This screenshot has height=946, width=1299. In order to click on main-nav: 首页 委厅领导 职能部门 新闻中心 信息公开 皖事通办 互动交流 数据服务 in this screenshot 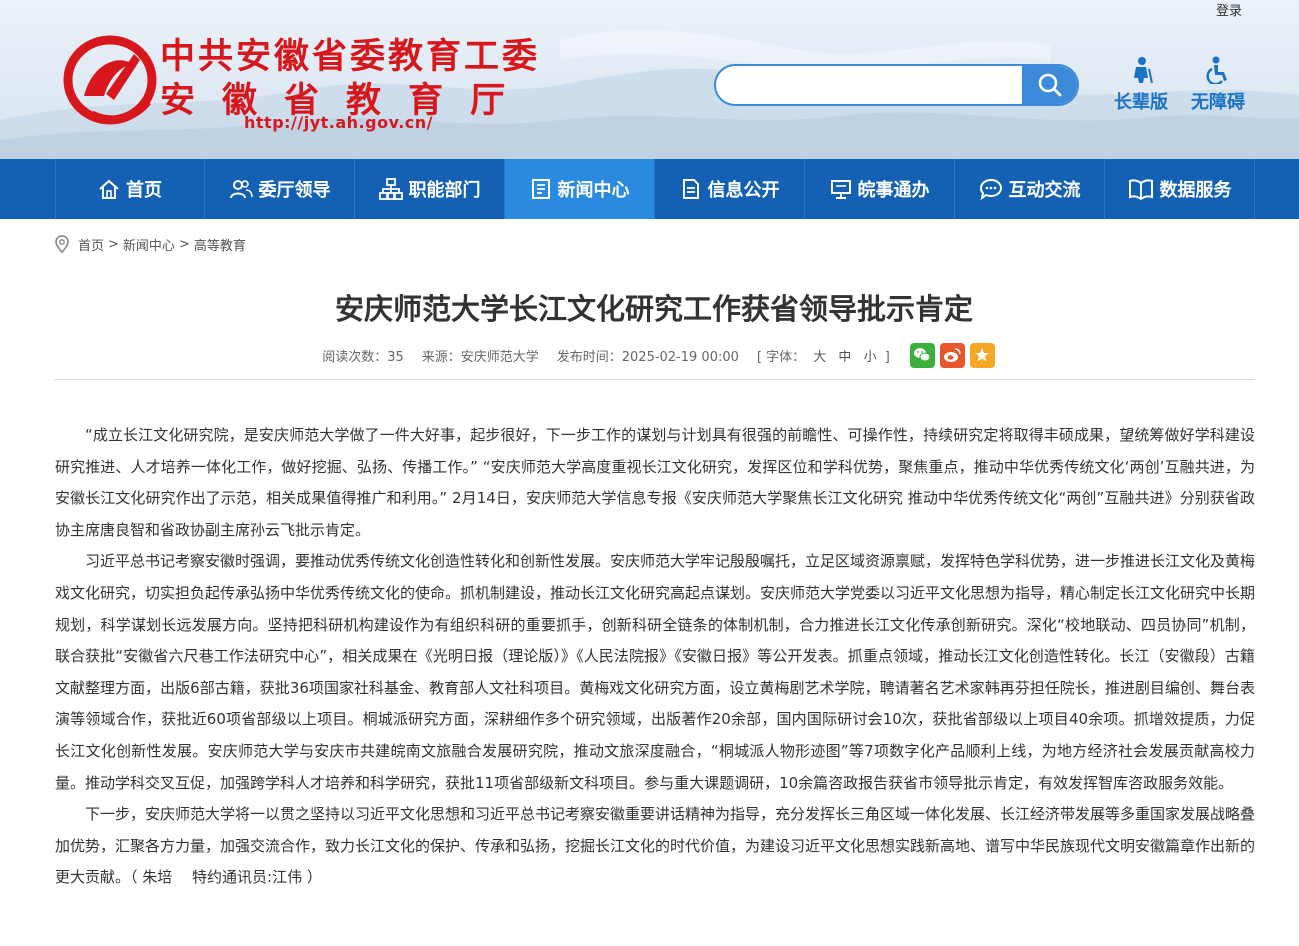, I will do `click(649, 189)`.